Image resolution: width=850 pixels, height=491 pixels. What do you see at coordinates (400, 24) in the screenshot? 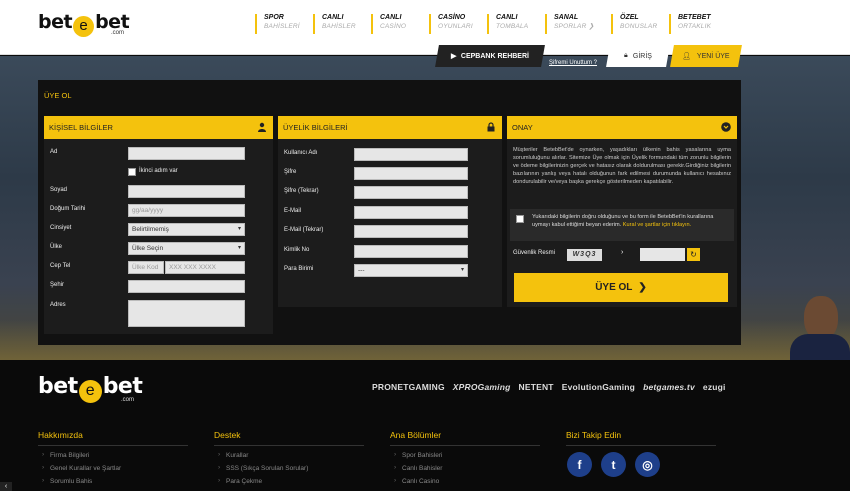
I see `nav-canli-casino: CANLI CASİNO` at bounding box center [400, 24].